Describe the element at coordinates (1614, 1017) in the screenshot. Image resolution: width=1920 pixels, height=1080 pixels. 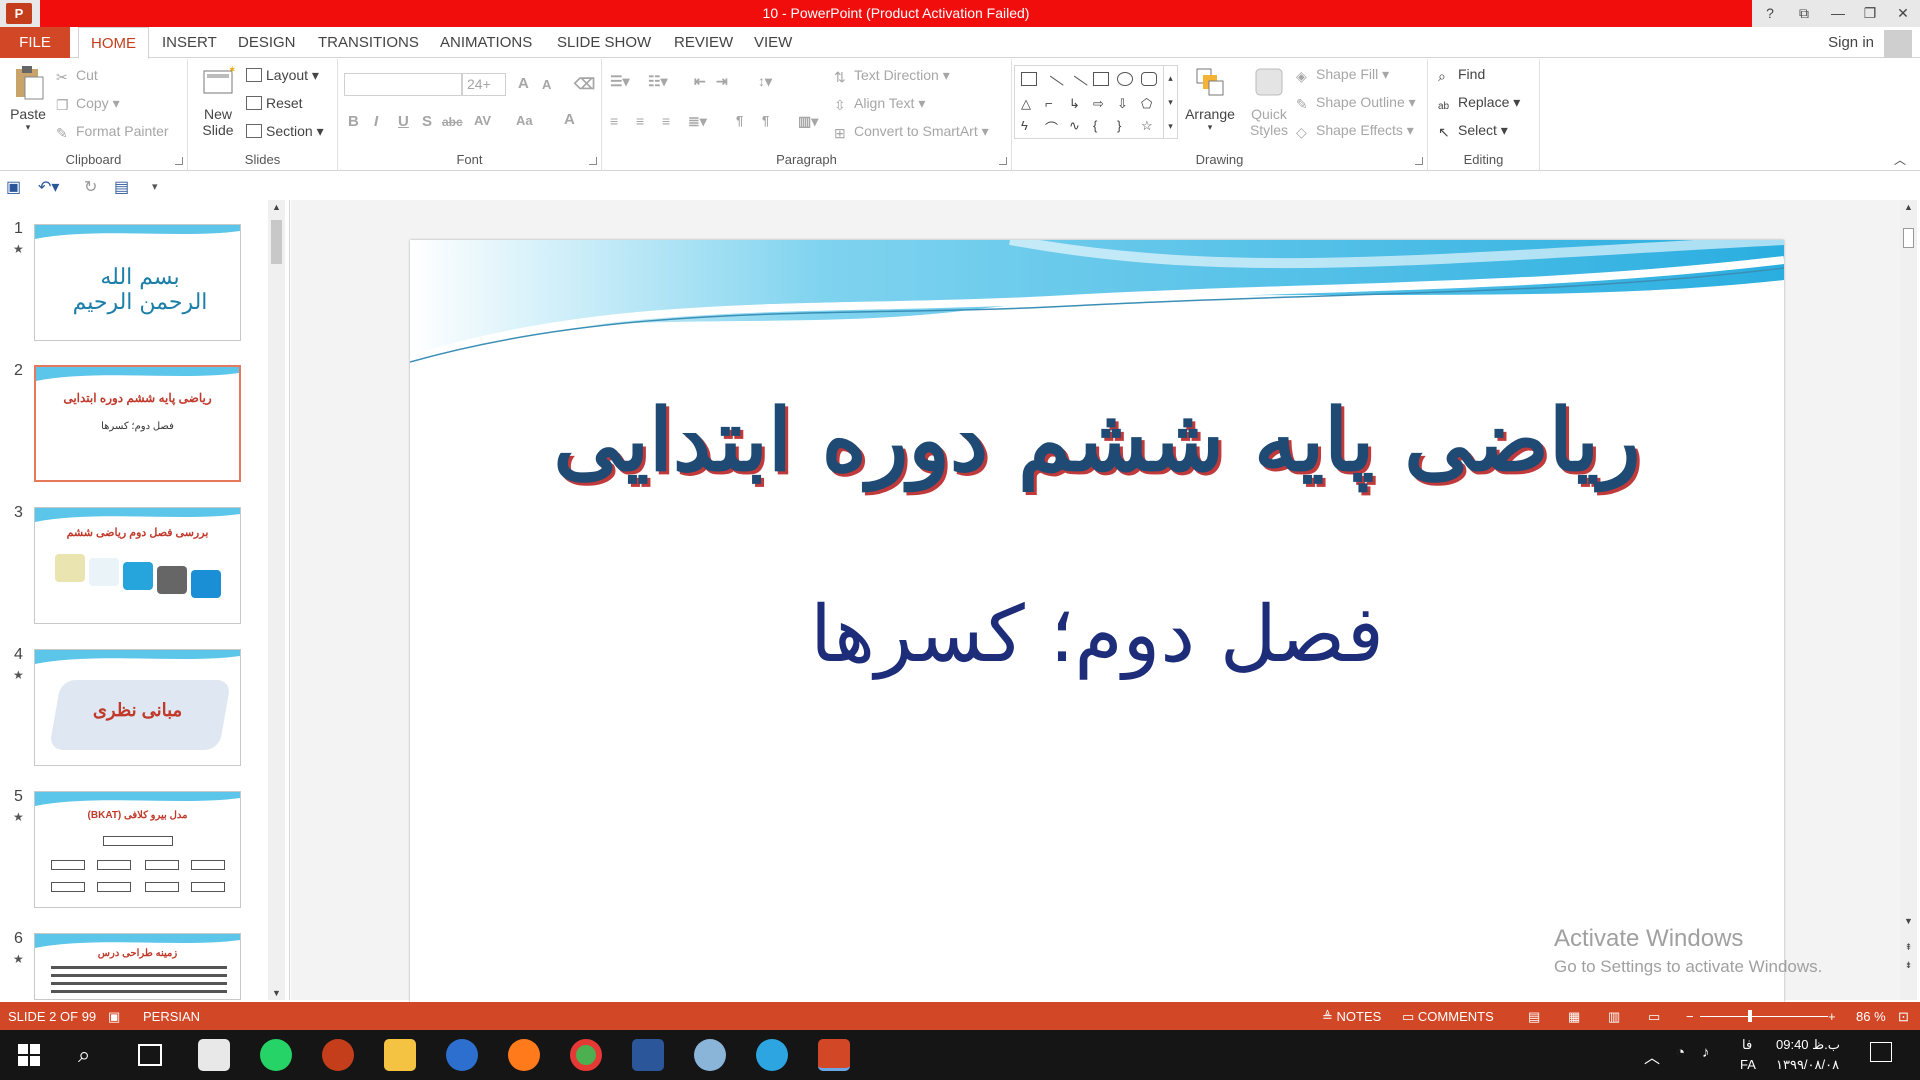
I see `reading-view-icon: ▥` at that location.